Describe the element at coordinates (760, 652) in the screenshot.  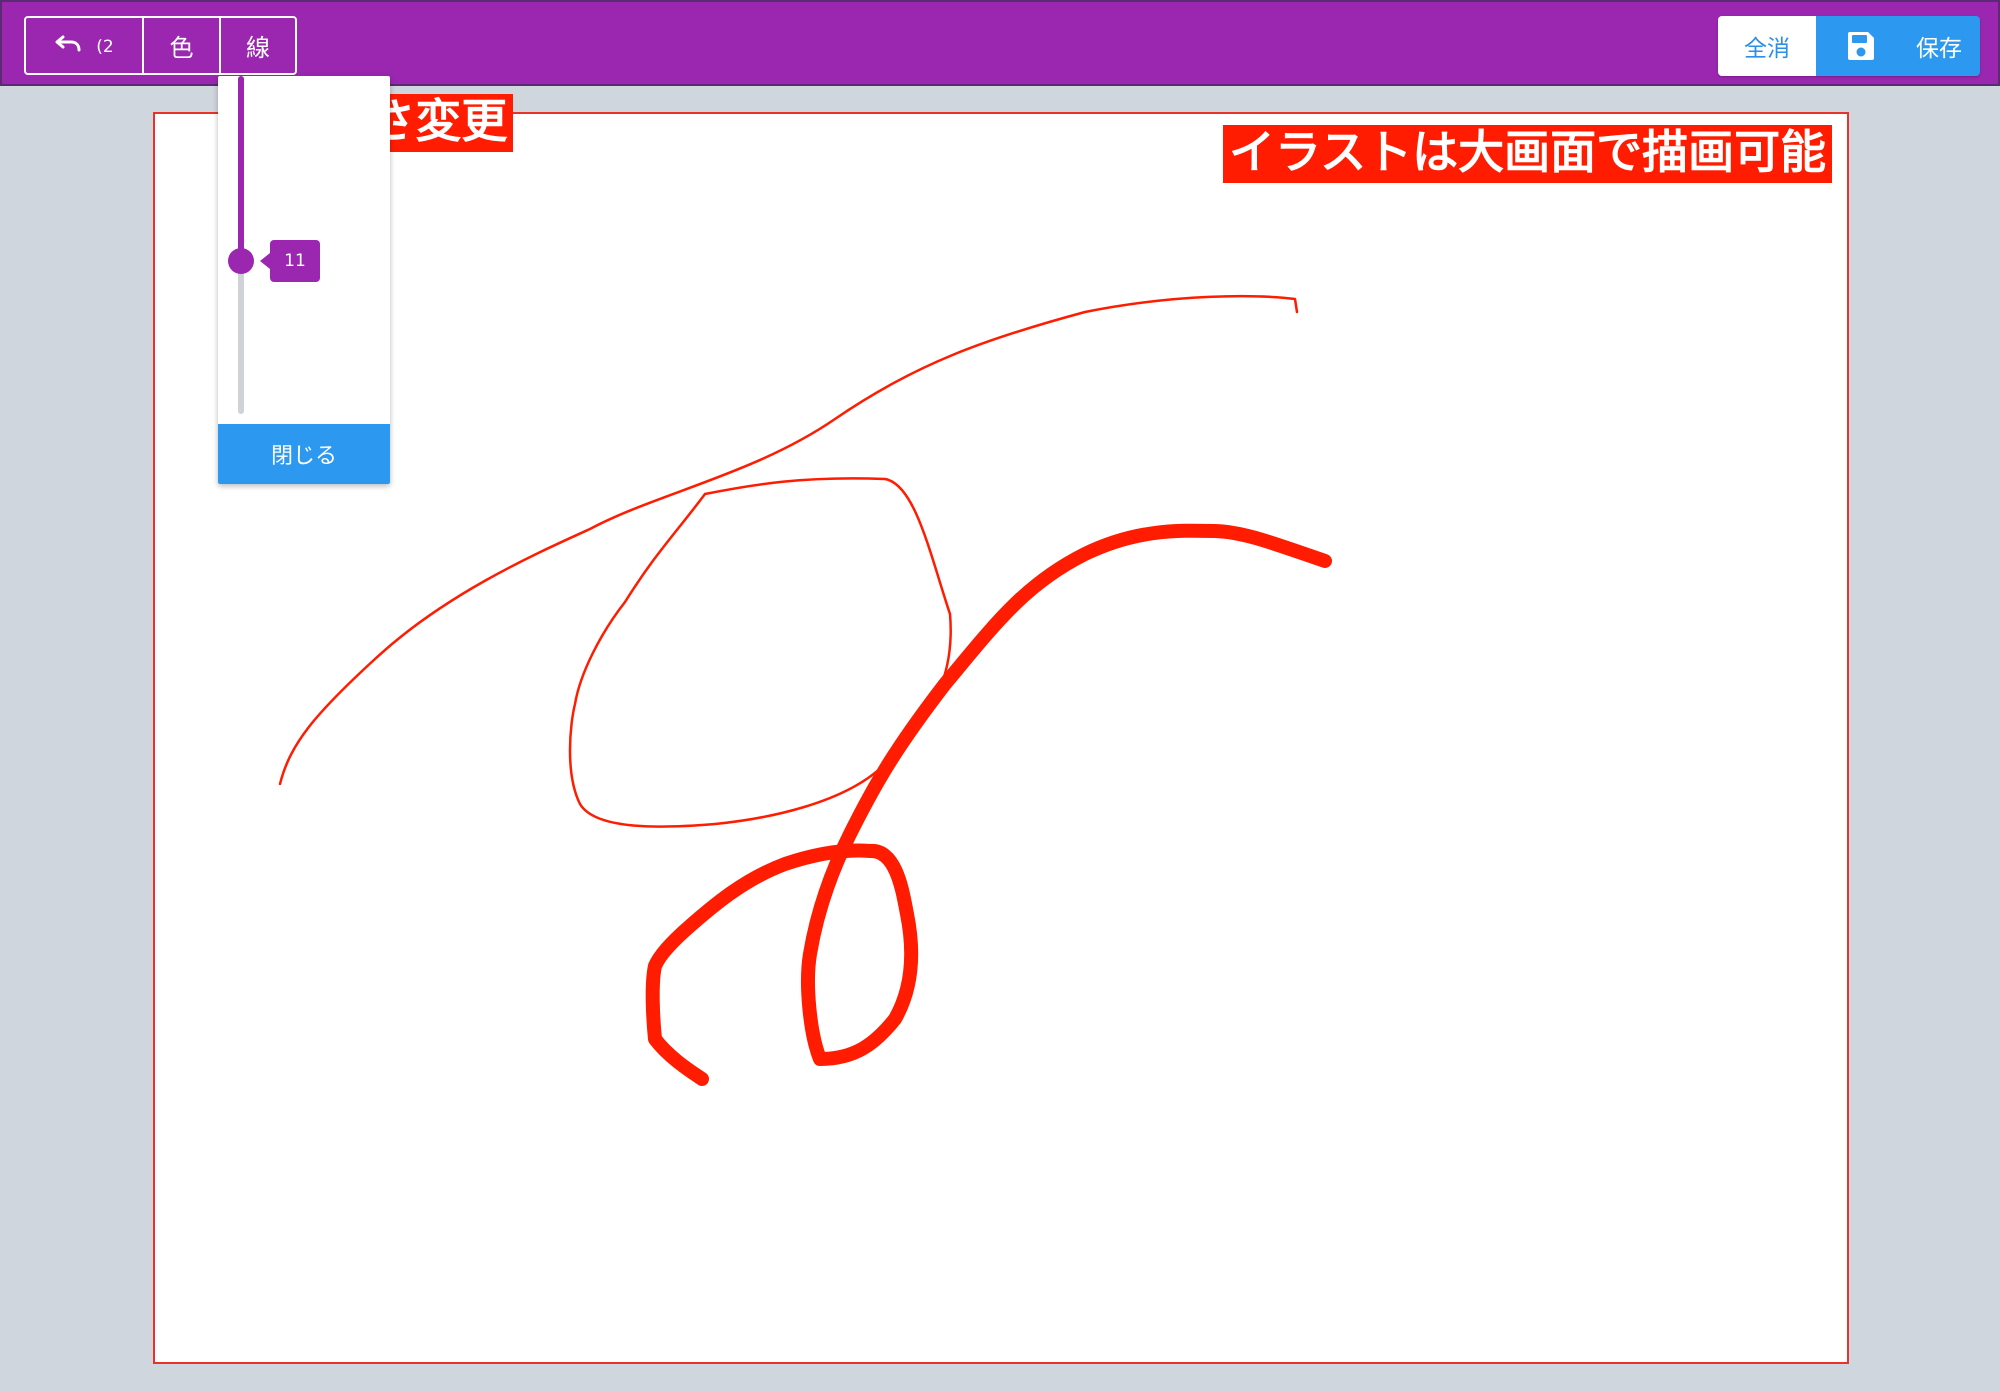
I see `thin-stroke-loop` at that location.